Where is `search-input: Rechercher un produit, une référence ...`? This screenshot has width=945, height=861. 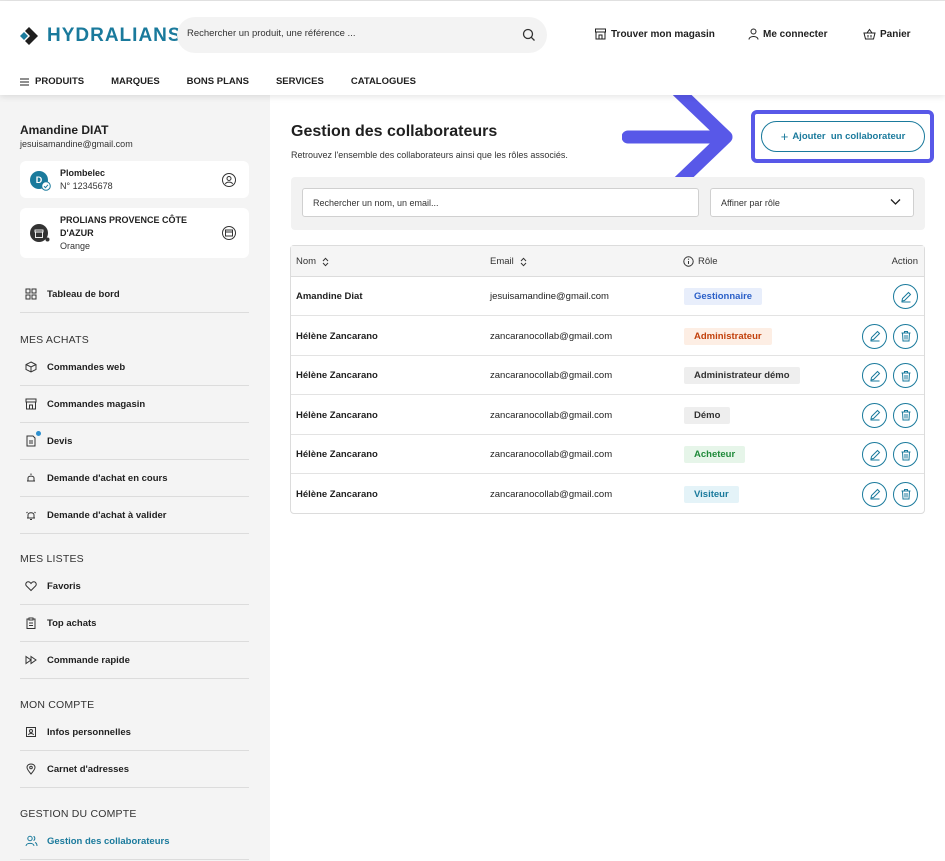 search-input: Rechercher un produit, une référence ... is located at coordinates (362, 35).